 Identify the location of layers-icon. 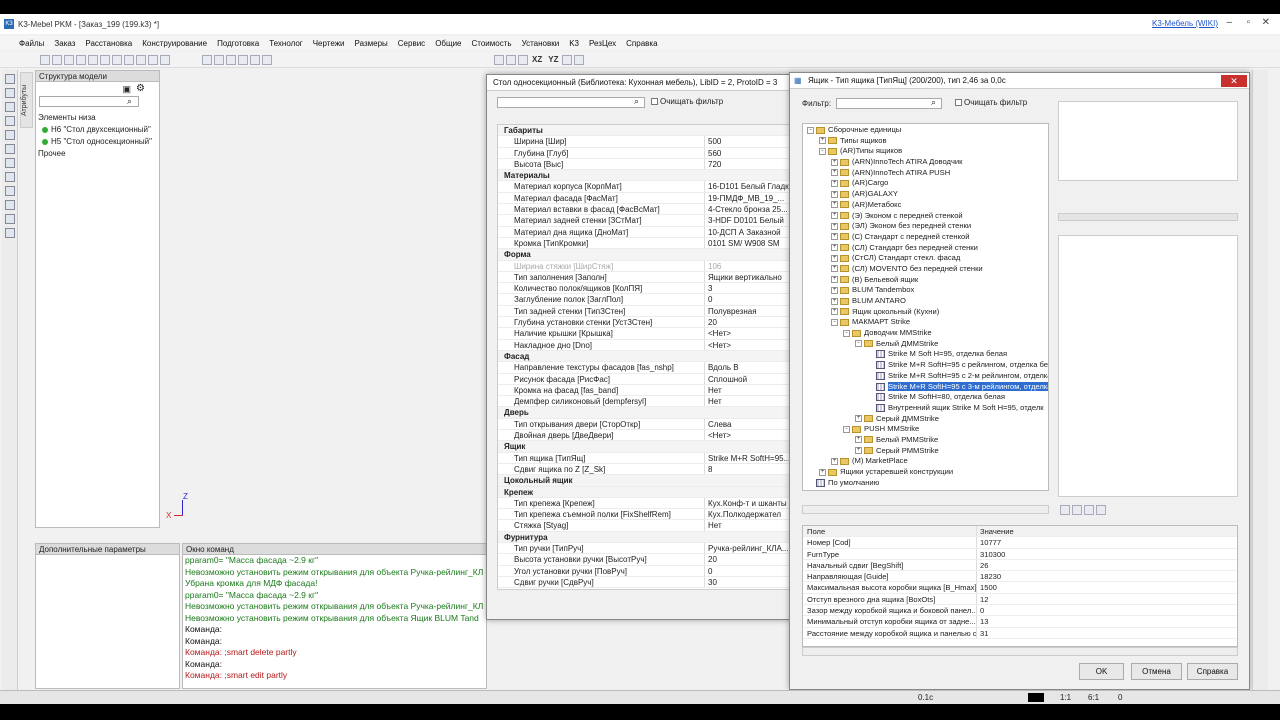
(579, 59).